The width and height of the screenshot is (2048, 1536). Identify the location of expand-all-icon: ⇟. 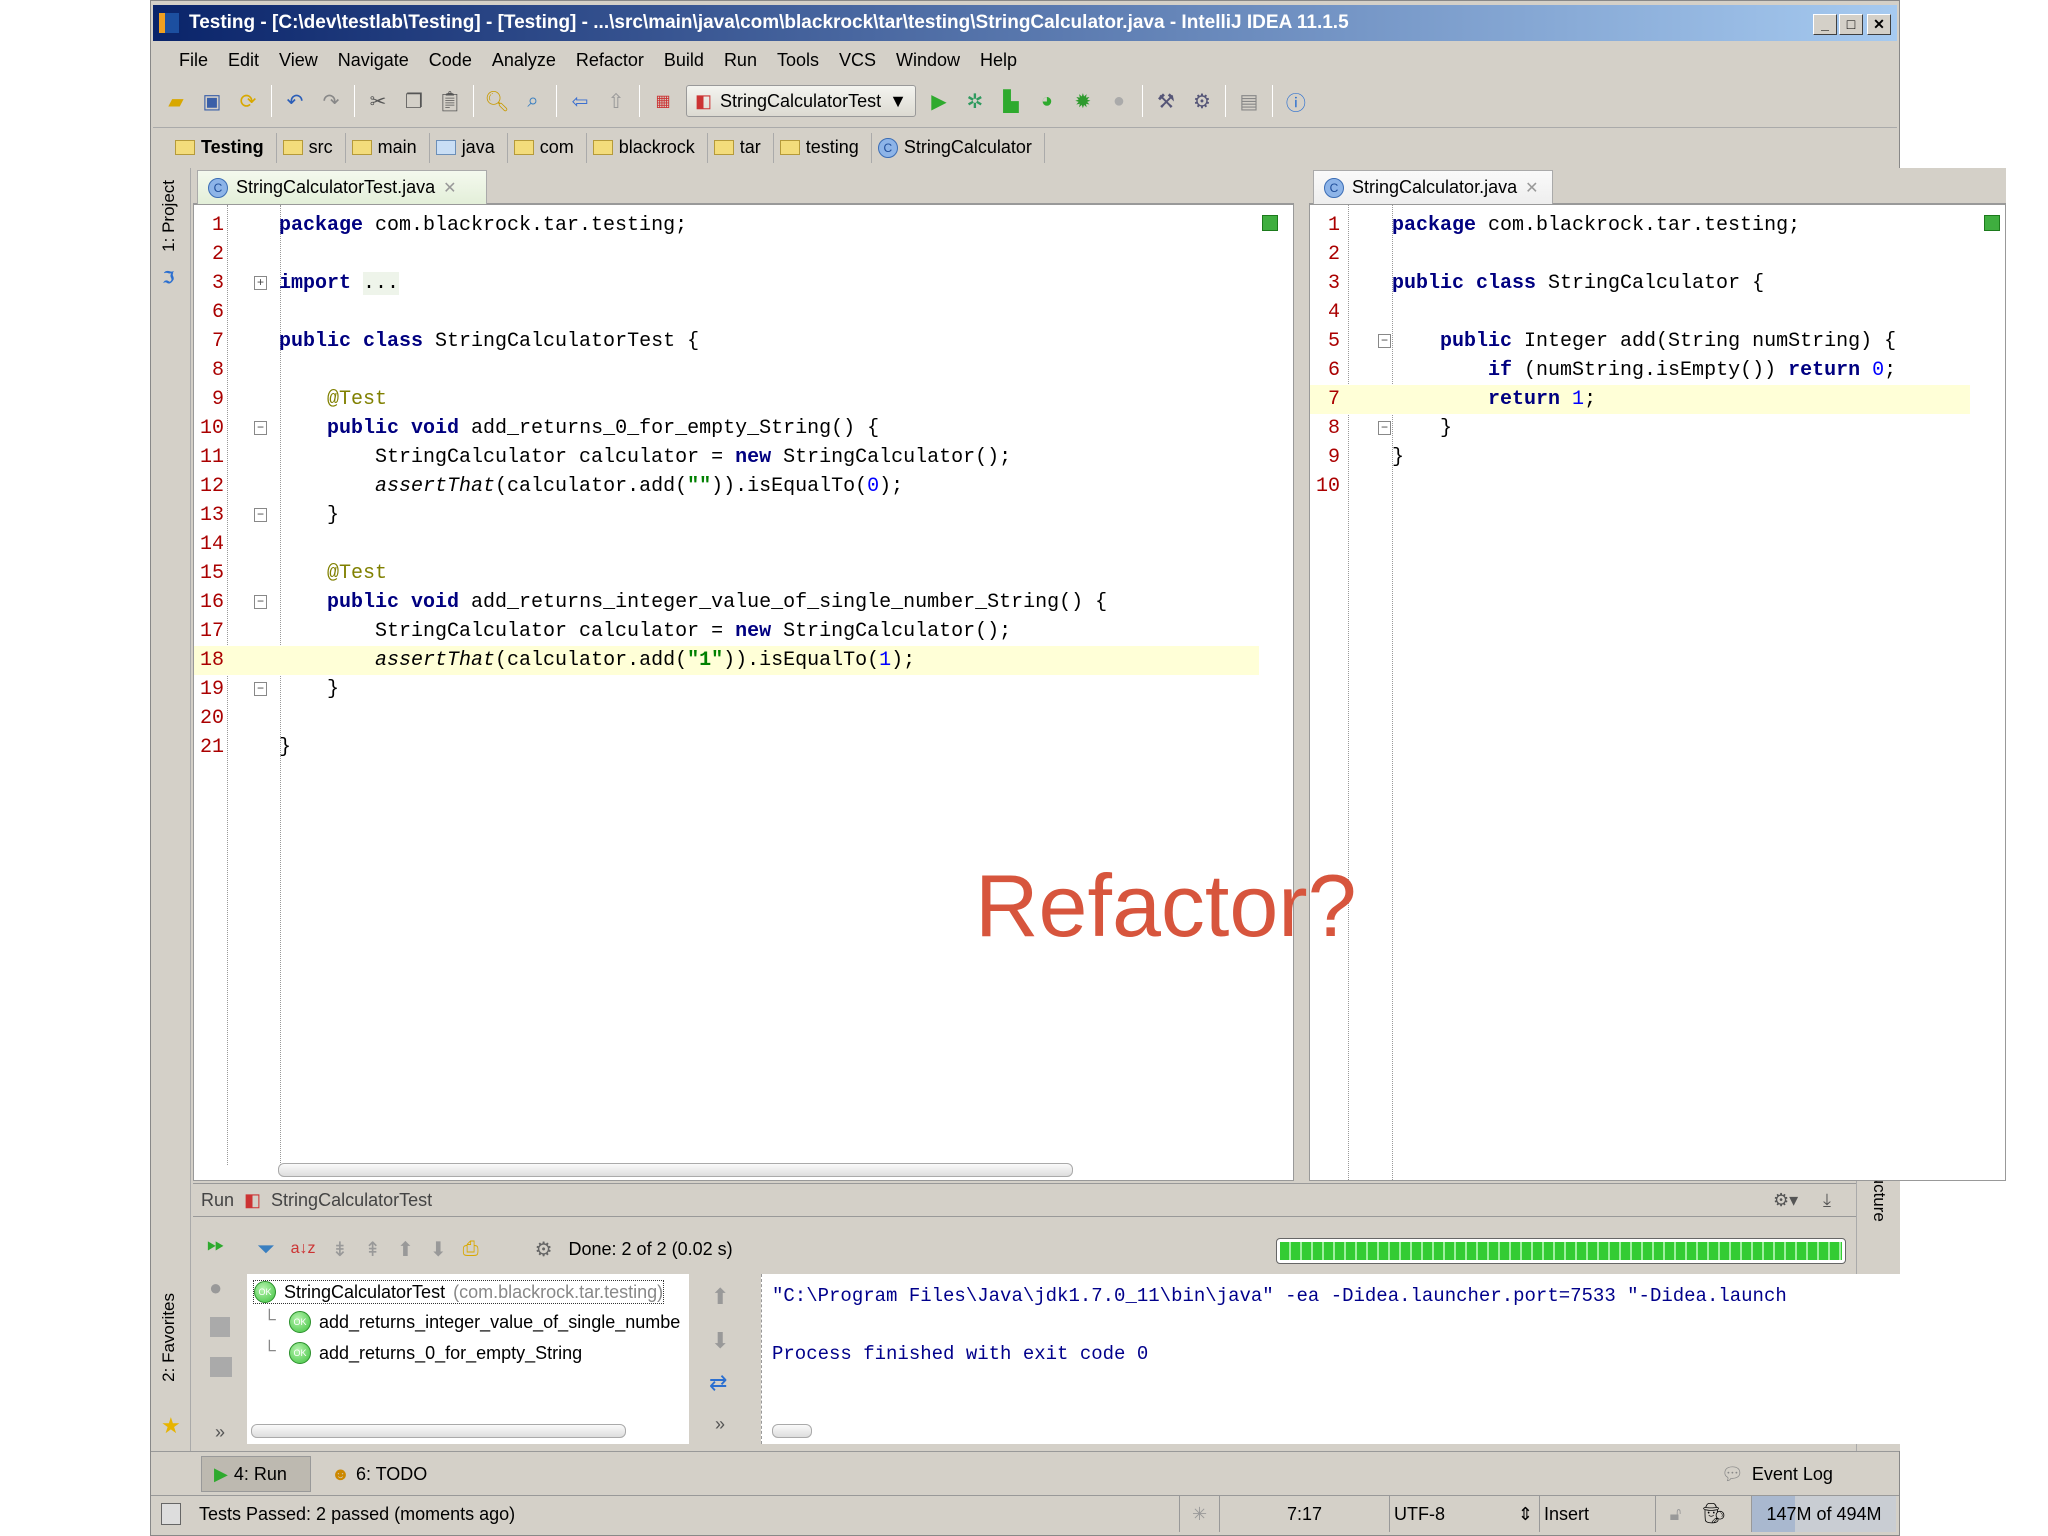
(340, 1249).